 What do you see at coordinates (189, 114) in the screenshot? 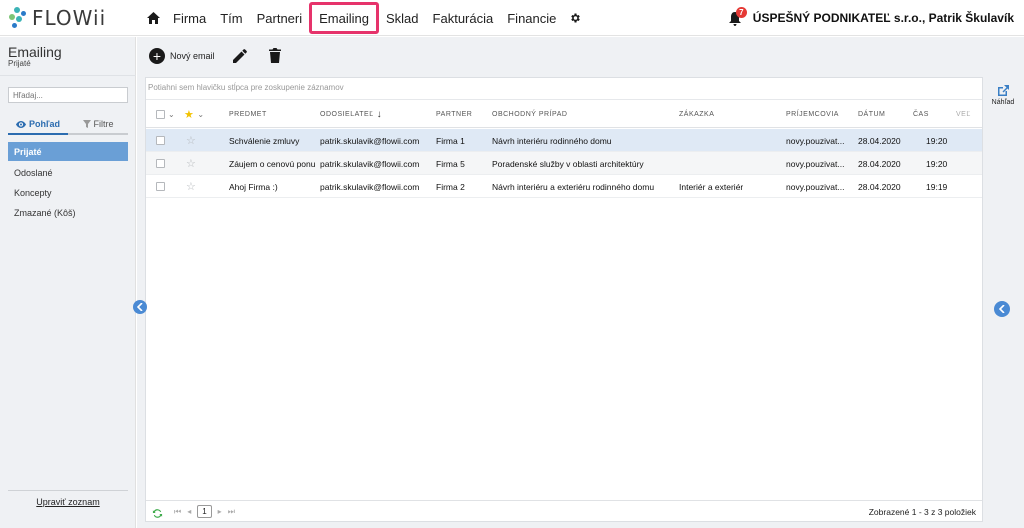
I see `star-icon: ★` at bounding box center [189, 114].